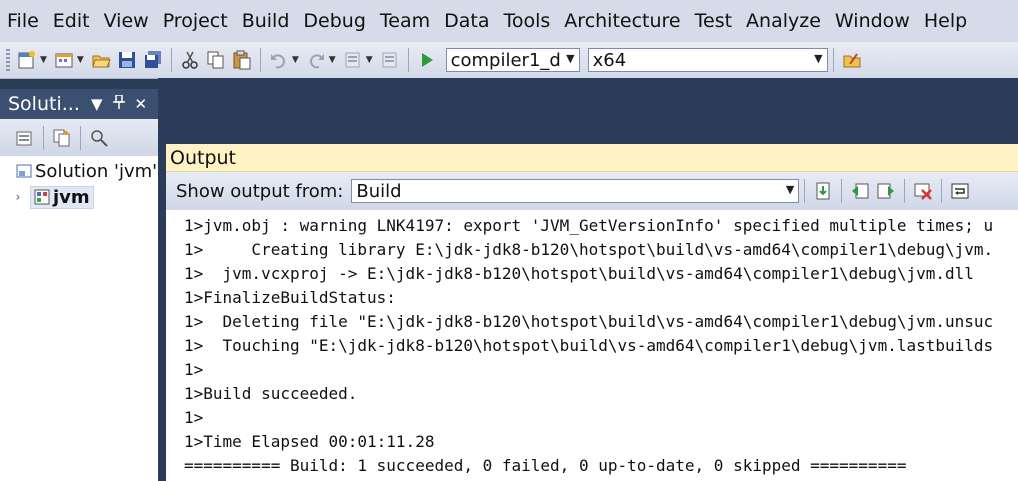 The height and width of the screenshot is (481, 1018). What do you see at coordinates (64, 60) in the screenshot?
I see `add-item-icon` at bounding box center [64, 60].